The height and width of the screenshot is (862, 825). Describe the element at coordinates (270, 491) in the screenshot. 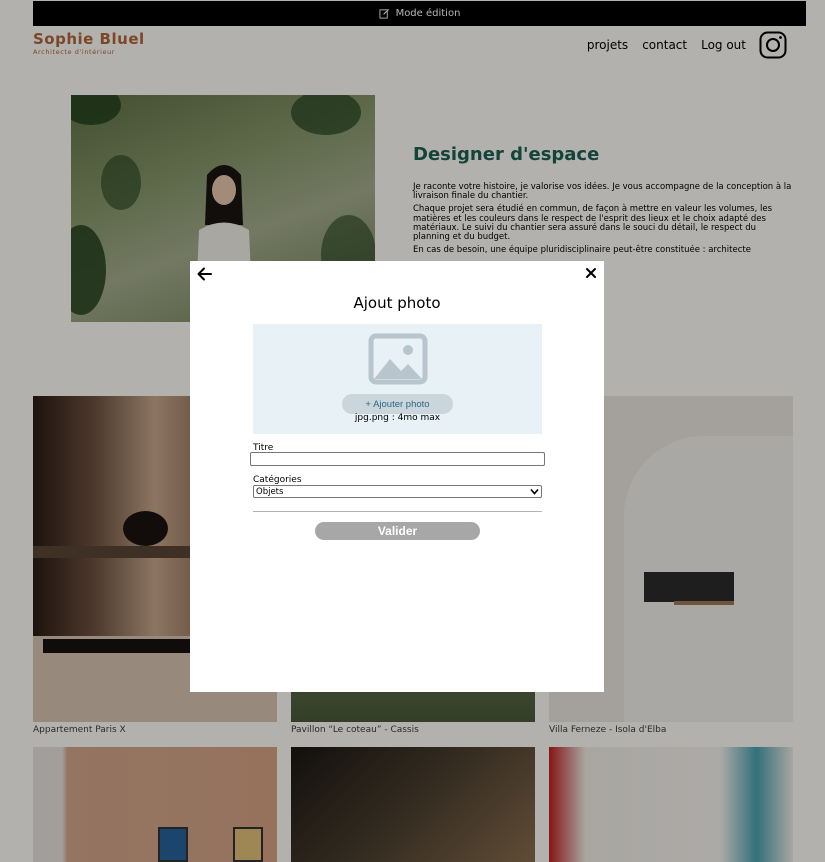

I see `category-selected-value: Objets` at that location.